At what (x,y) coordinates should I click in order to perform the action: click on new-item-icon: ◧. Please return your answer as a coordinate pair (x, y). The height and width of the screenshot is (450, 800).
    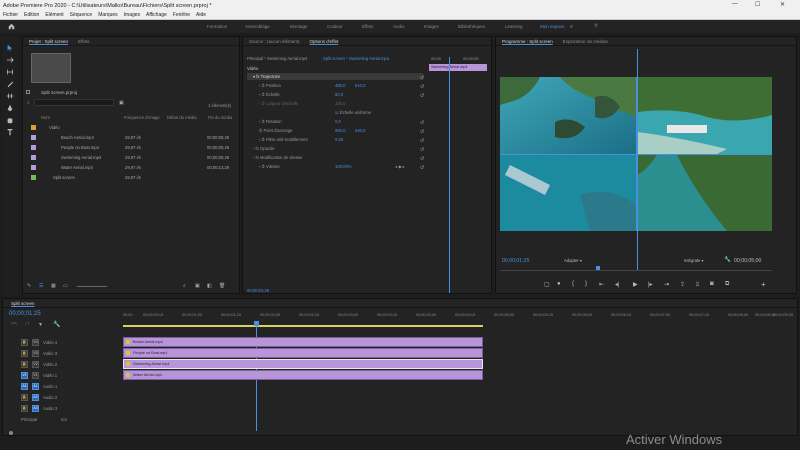
    Looking at the image, I should click on (209, 286).